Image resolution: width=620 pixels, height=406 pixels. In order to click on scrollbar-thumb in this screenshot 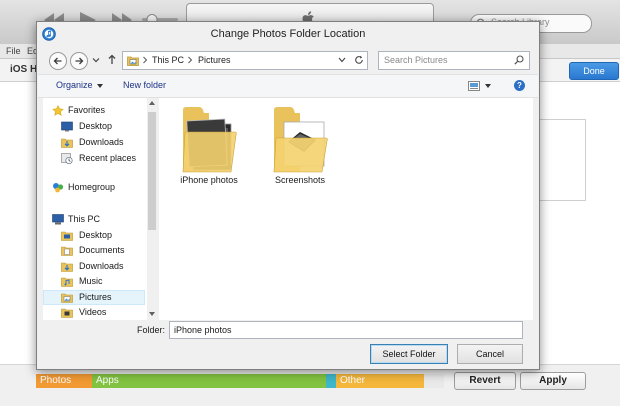, I will do `click(152, 171)`.